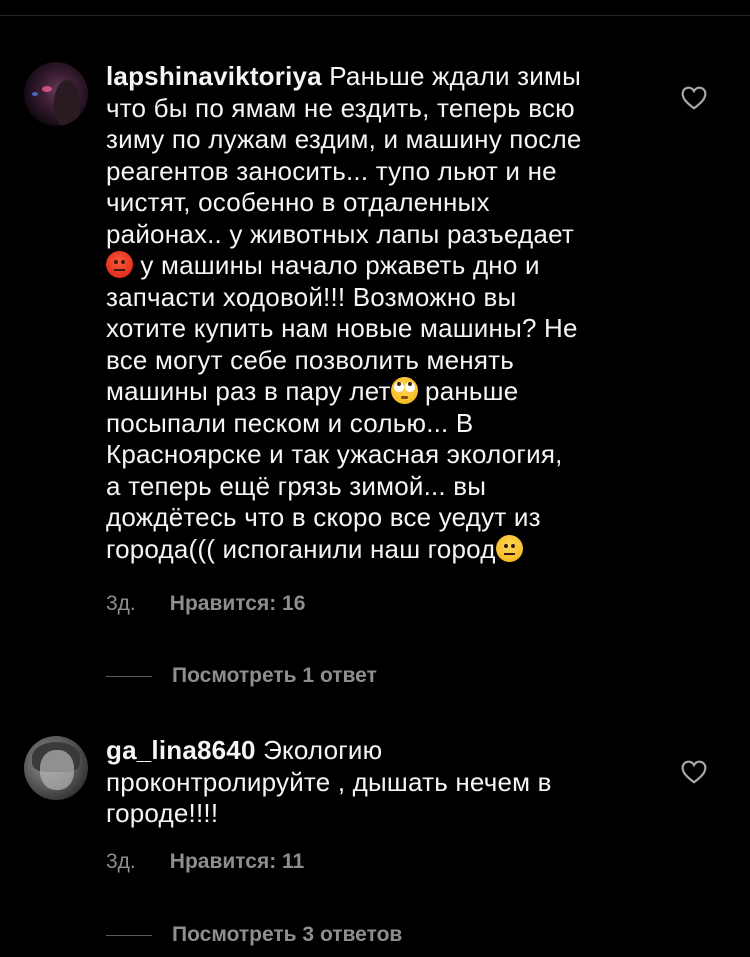 This screenshot has width=750, height=957. Describe the element at coordinates (375, 15) in the screenshot. I see `top-divider` at that location.